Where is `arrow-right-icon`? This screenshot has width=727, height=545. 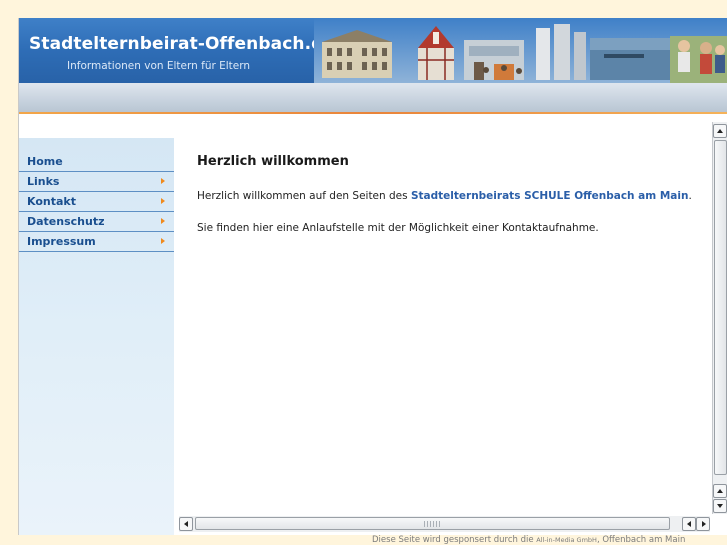
arrow-right-icon is located at coordinates (704, 524).